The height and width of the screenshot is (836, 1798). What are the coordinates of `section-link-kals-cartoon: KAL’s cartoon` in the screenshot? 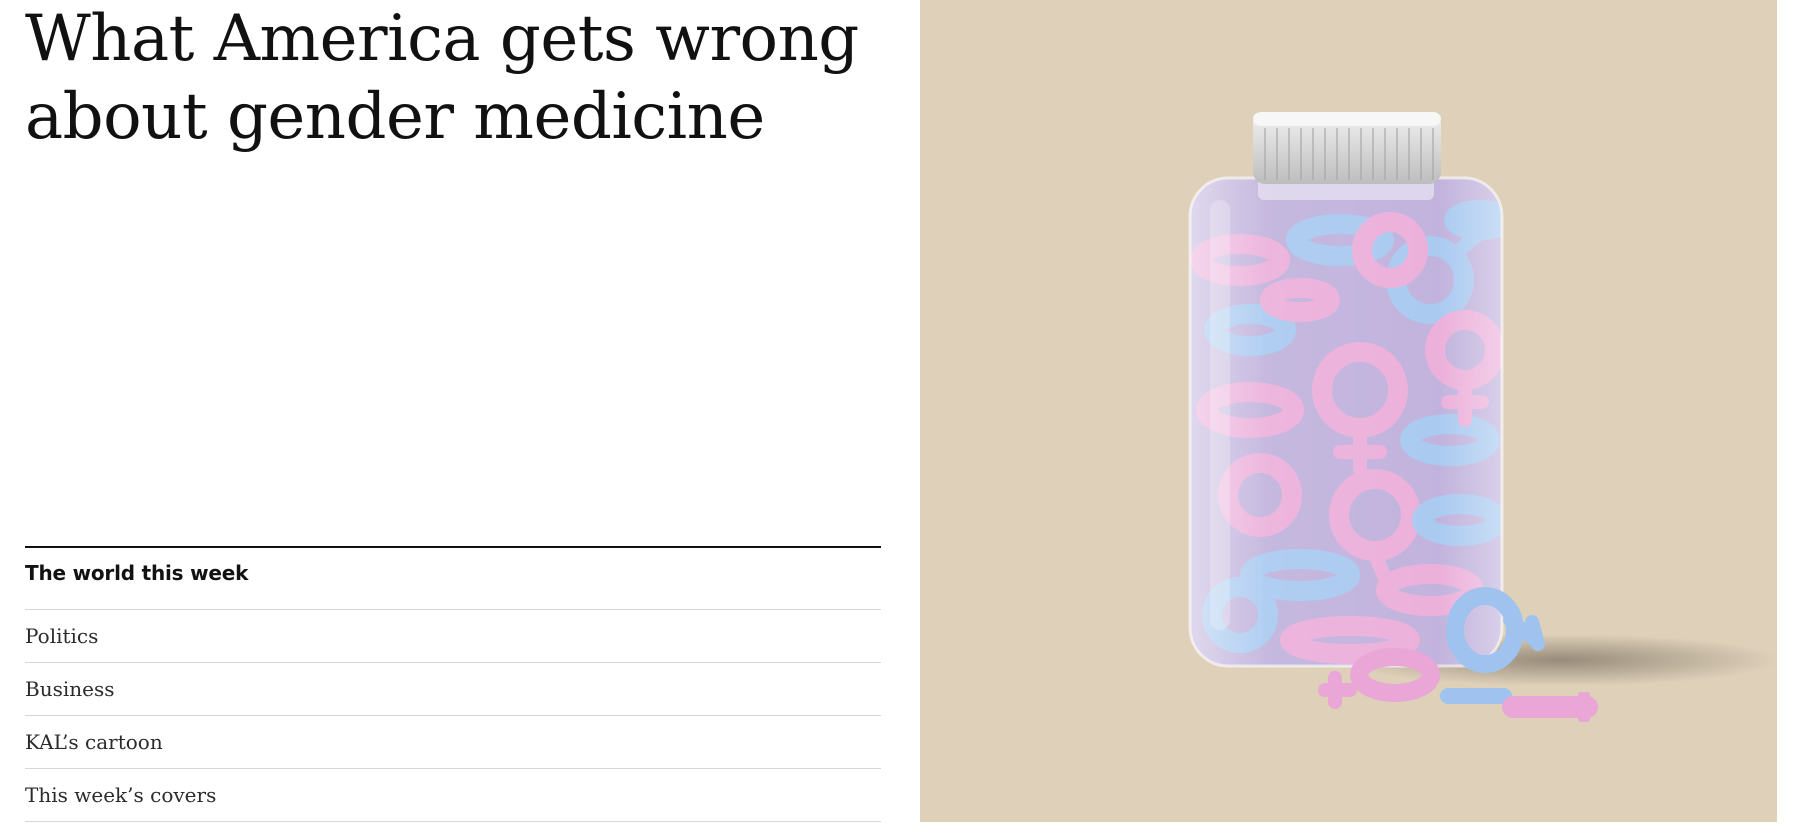 It's located at (453, 742).